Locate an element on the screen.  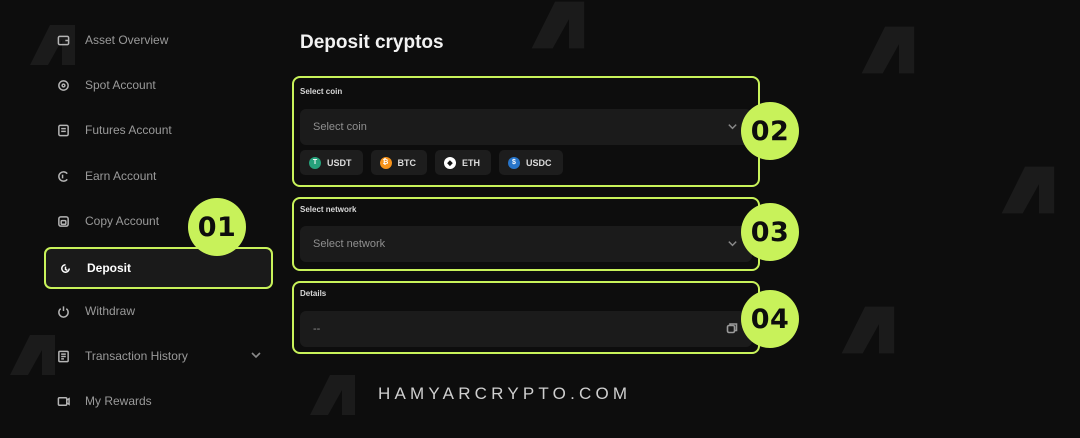
futures-icon is located at coordinates (63, 130).